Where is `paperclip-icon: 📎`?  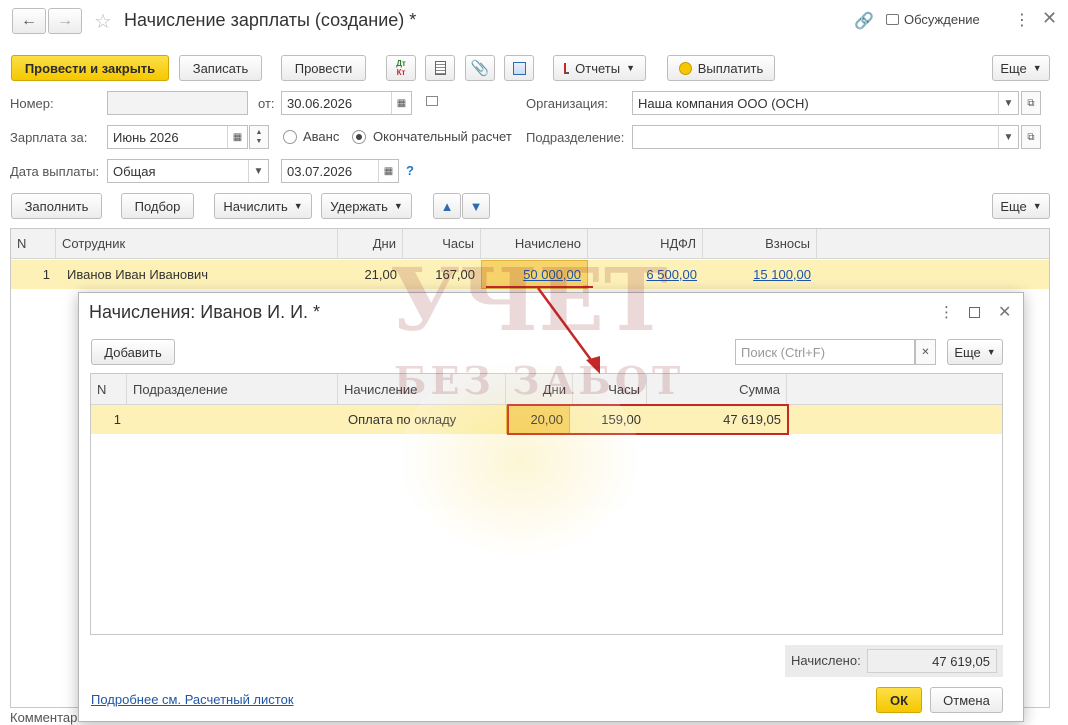
paperclip-icon: 📎 is located at coordinates (480, 68).